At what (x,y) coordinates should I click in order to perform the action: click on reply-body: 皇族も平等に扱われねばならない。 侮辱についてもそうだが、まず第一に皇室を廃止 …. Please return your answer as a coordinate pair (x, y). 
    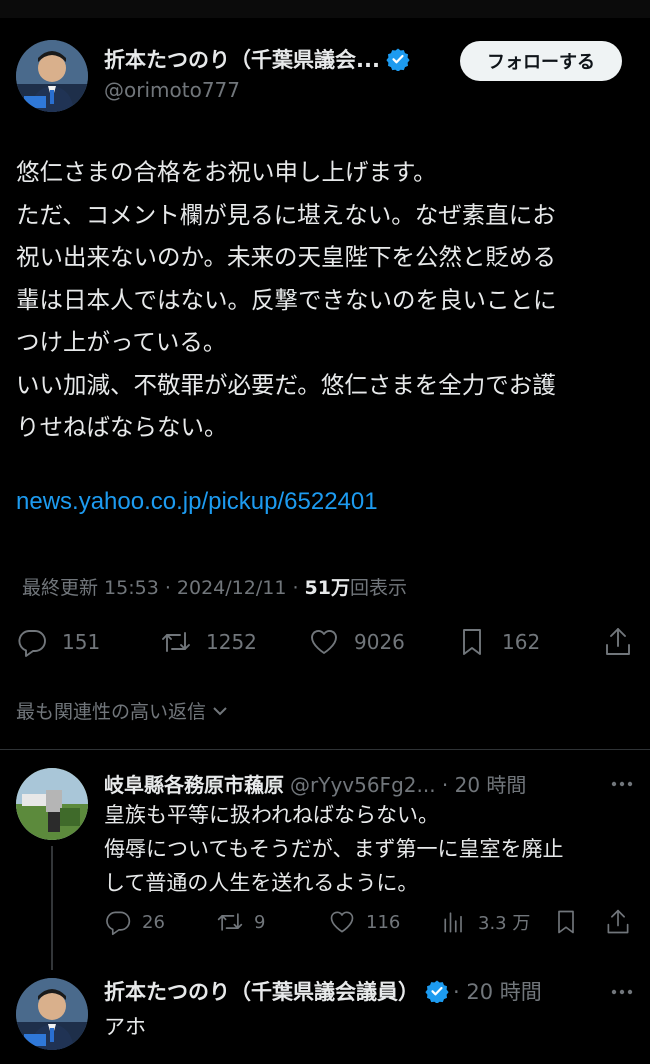
    Looking at the image, I should click on (333, 849).